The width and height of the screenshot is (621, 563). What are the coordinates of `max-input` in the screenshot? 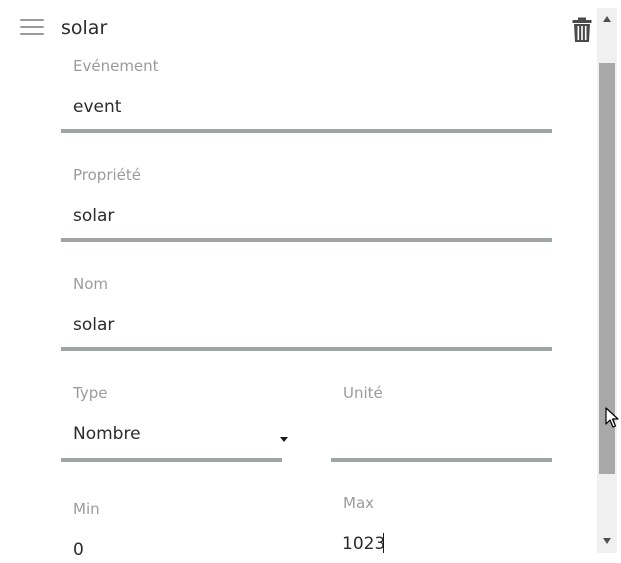 It's located at (441, 544).